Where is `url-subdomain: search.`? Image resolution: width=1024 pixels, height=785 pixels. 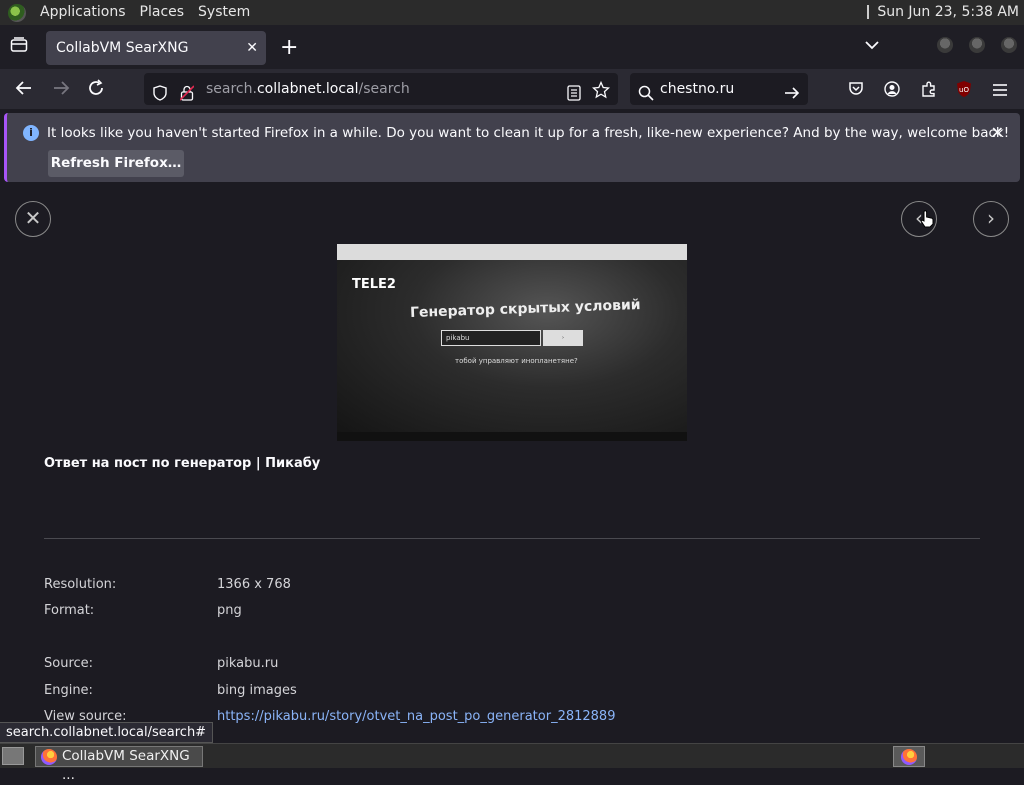 url-subdomain: search. is located at coordinates (231, 89).